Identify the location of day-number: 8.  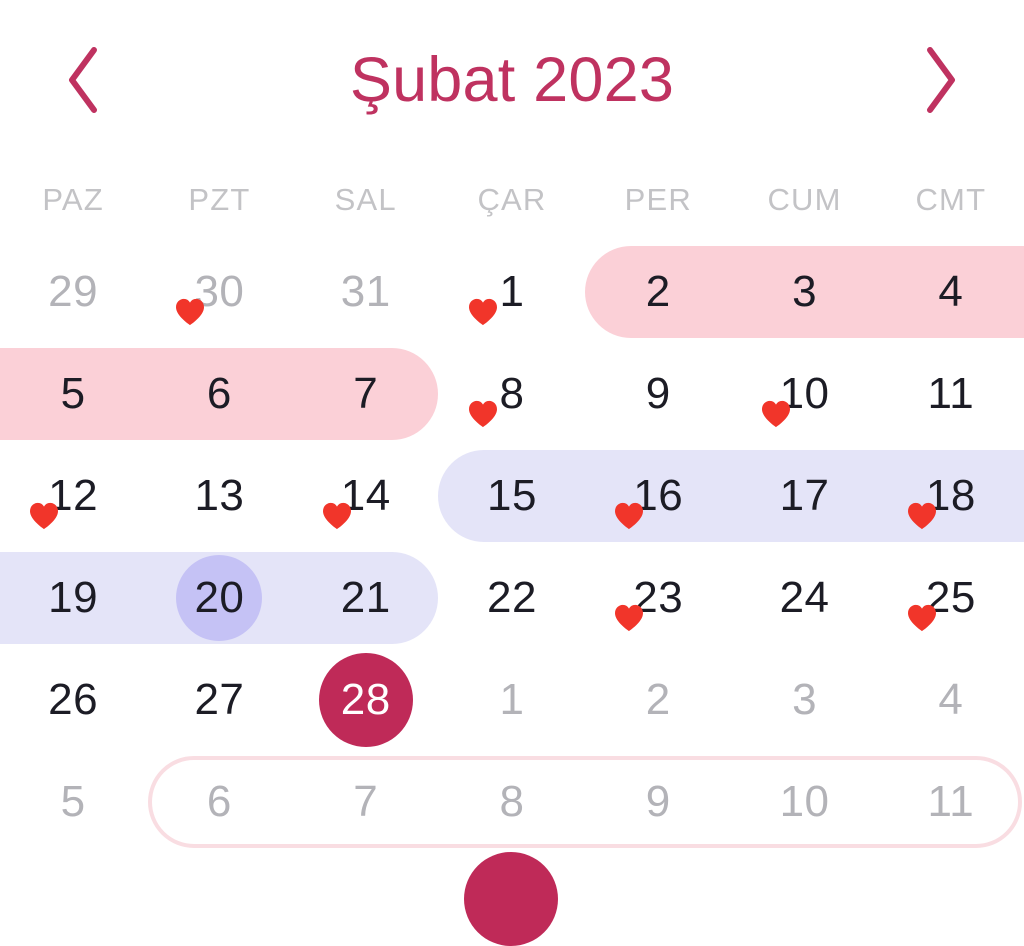
(512, 393).